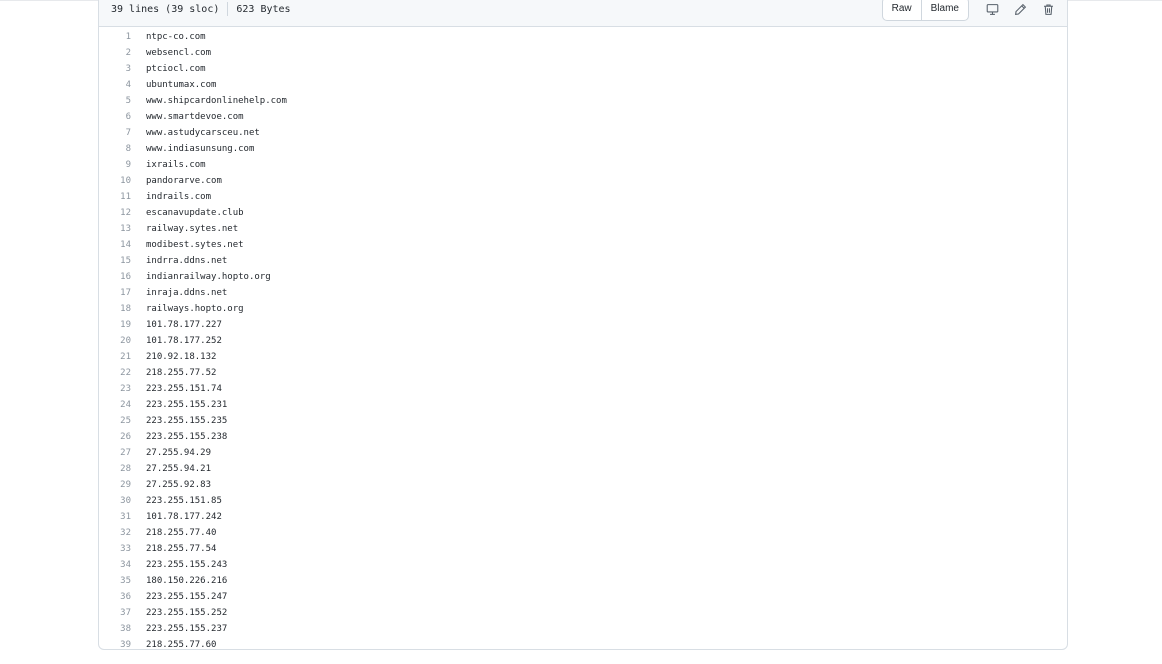  Describe the element at coordinates (115, 229) in the screenshot. I see `line-number: 13` at that location.